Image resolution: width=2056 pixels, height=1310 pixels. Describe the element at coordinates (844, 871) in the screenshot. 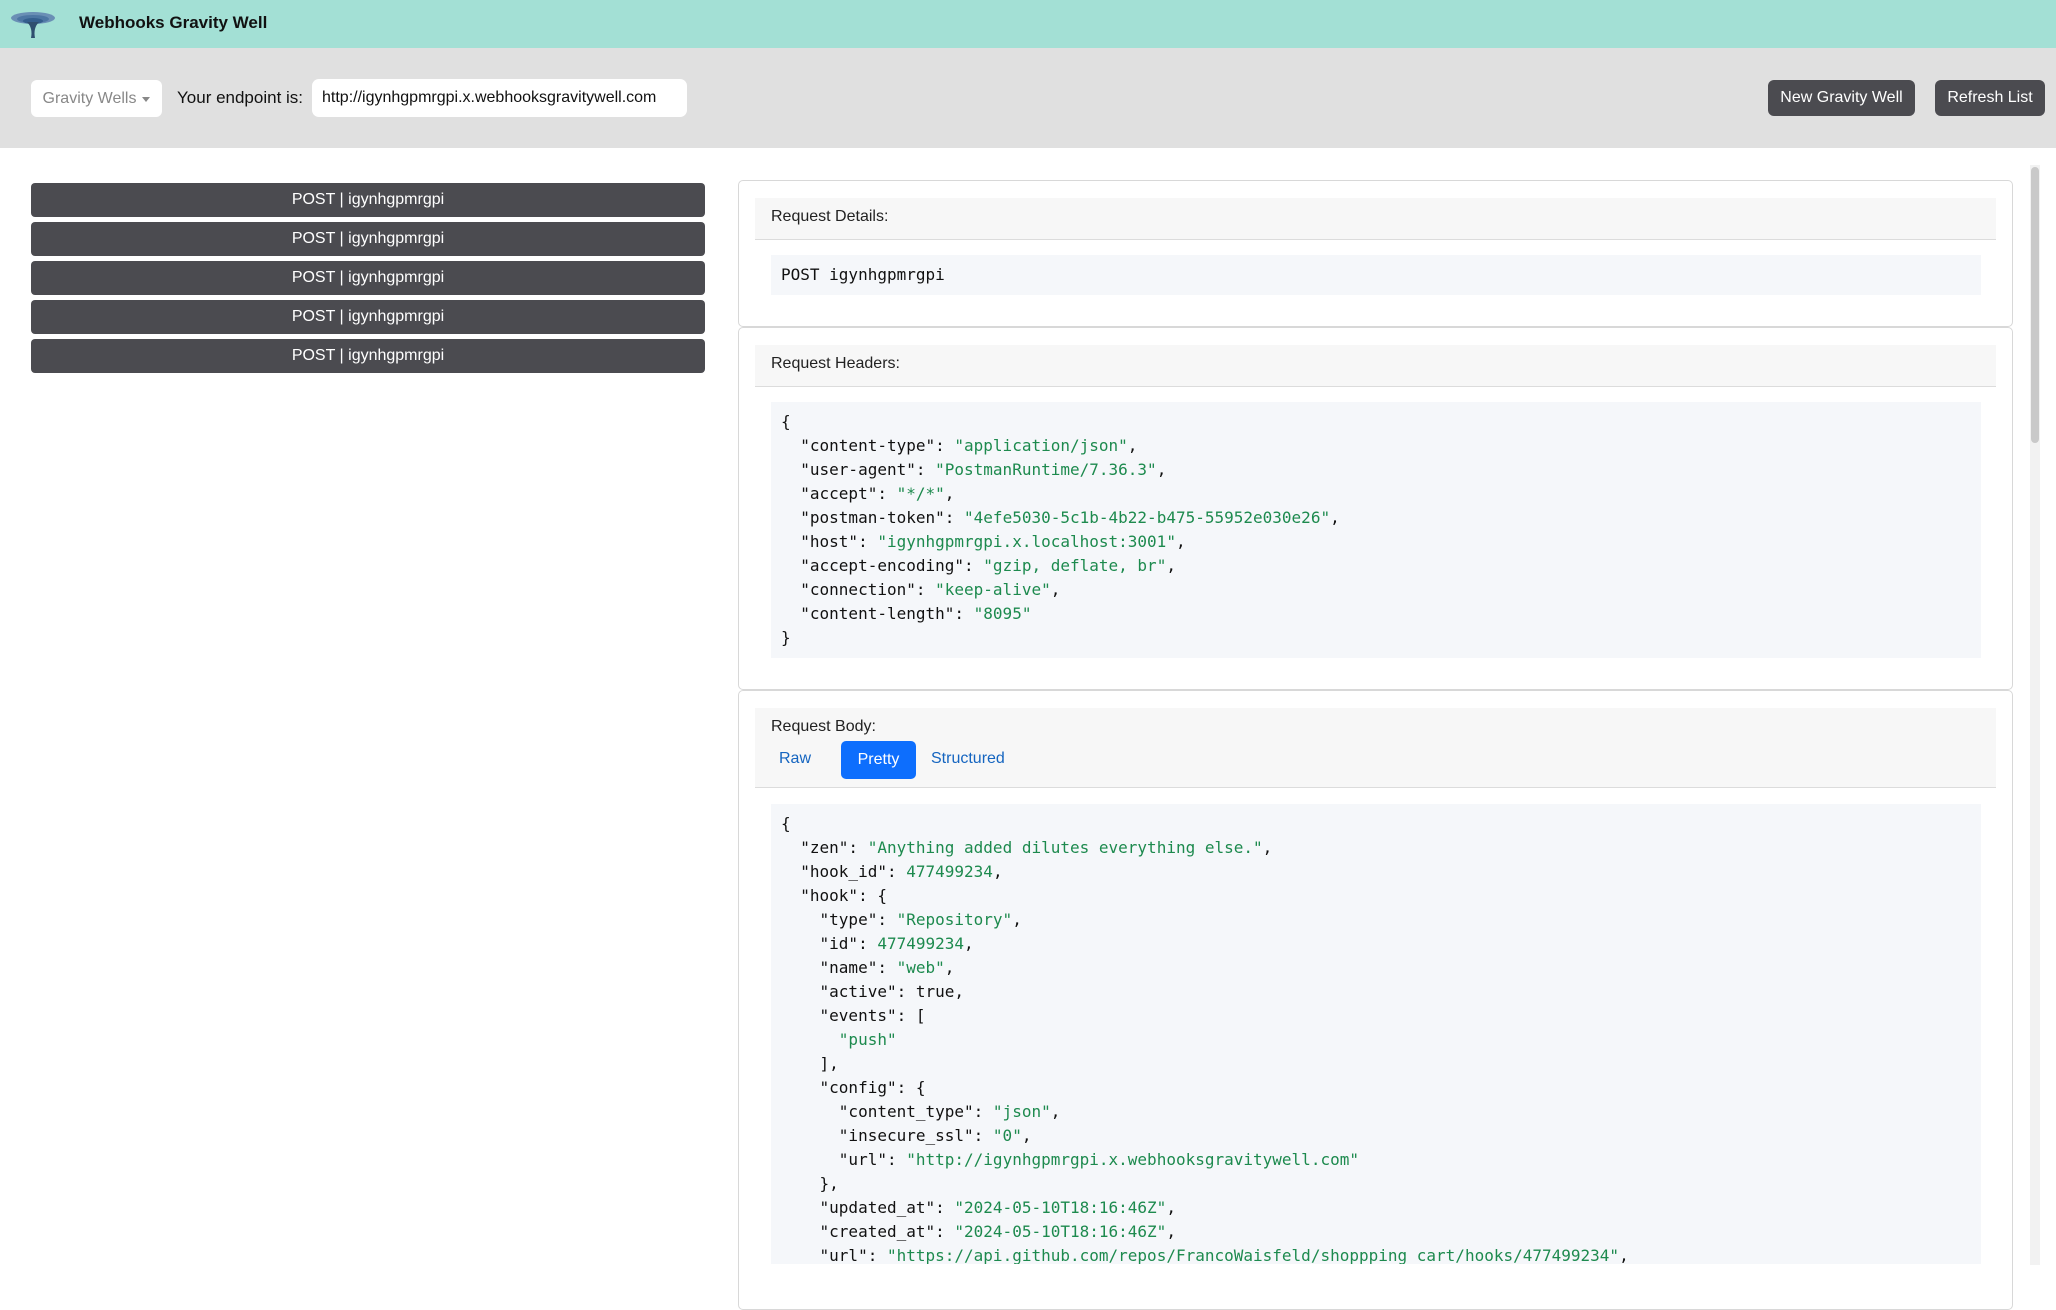

I see `json-text: "hook_id":` at that location.